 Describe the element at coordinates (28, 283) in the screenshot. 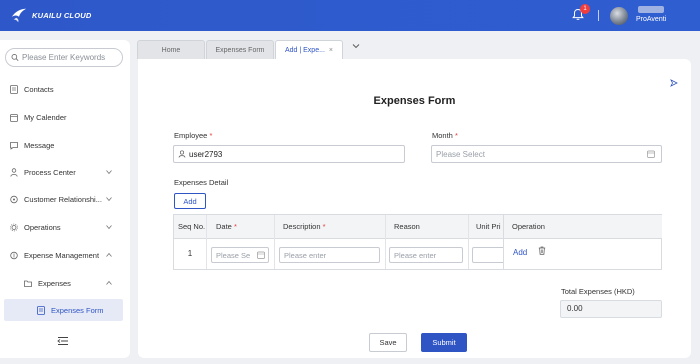

I see `folder-icon` at that location.